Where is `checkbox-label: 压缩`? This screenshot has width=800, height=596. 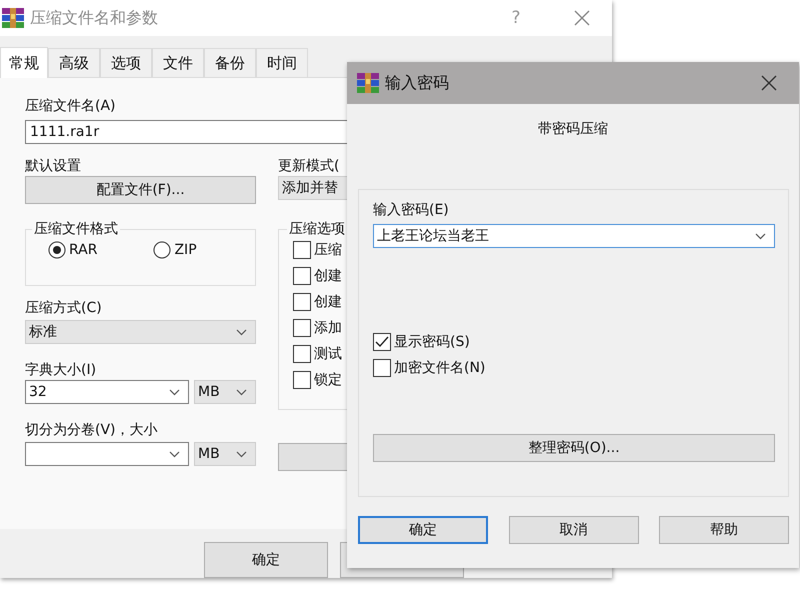 checkbox-label: 压缩 is located at coordinates (328, 250).